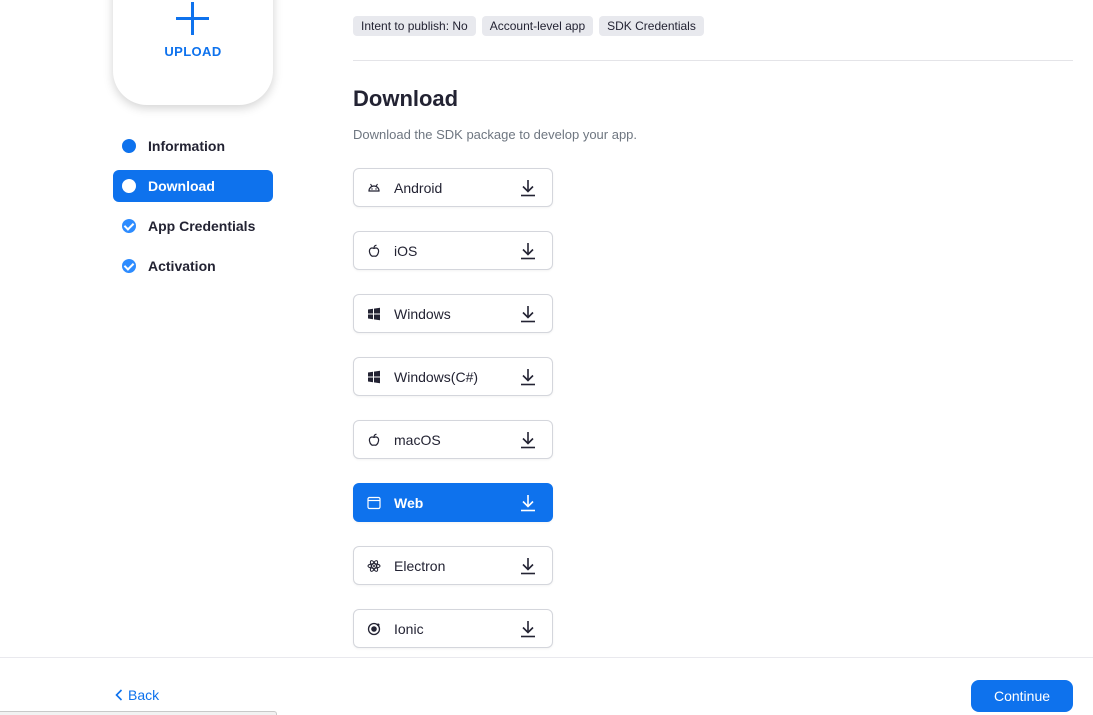 The width and height of the screenshot is (1093, 715). Describe the element at coordinates (181, 186) in the screenshot. I see `step-label: Download` at that location.